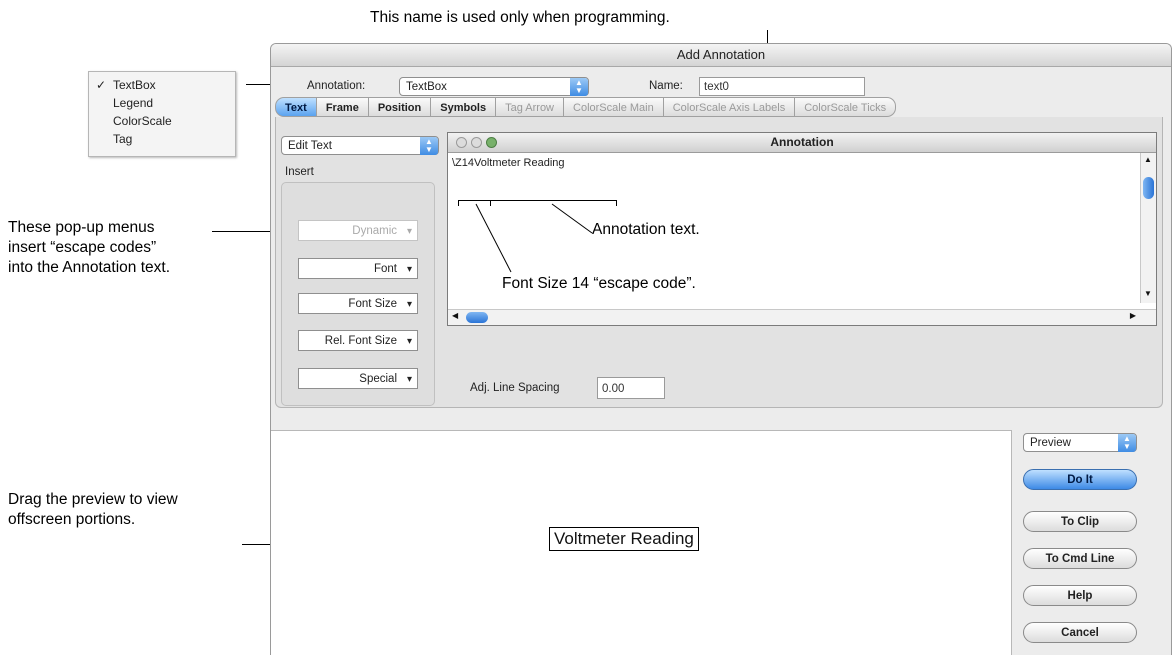 The width and height of the screenshot is (1172, 655). Describe the element at coordinates (802, 317) in the screenshot. I see `horizontal-scrollbar: ◀ ▶` at that location.